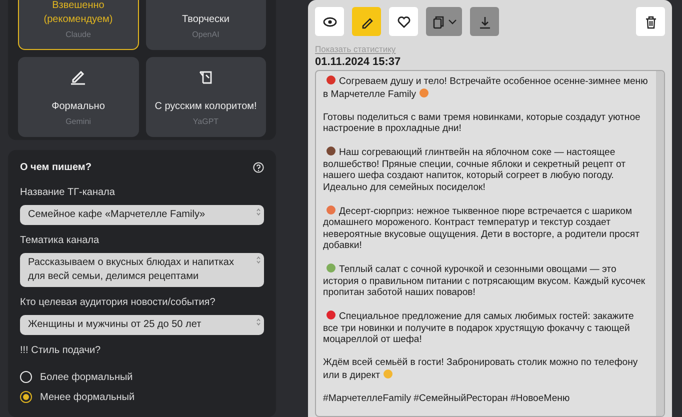  I want to click on option-label: Более формальный, so click(86, 377).